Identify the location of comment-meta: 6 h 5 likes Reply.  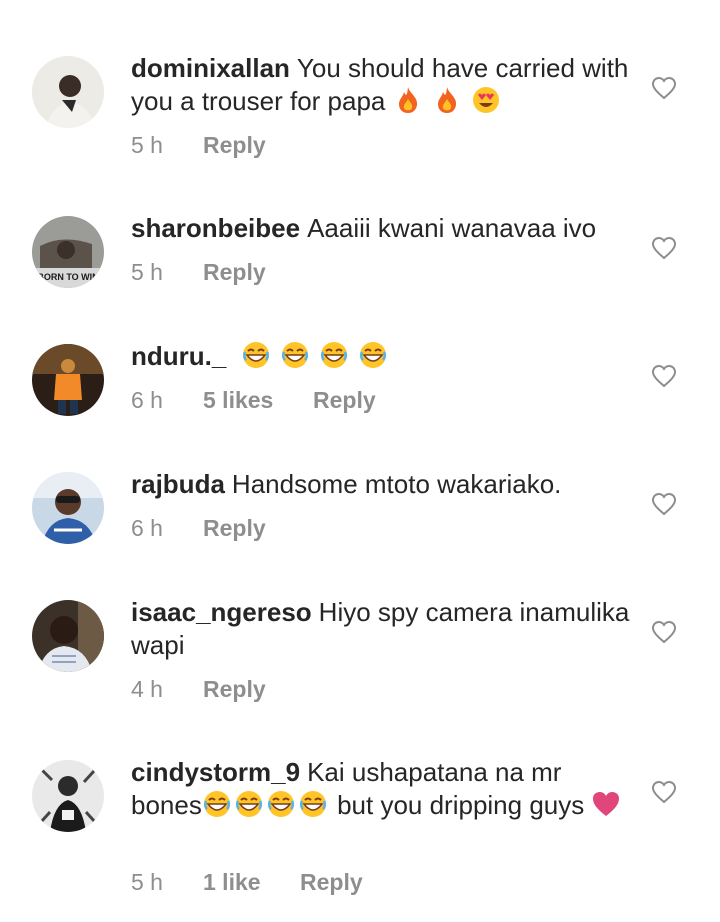
(253, 400).